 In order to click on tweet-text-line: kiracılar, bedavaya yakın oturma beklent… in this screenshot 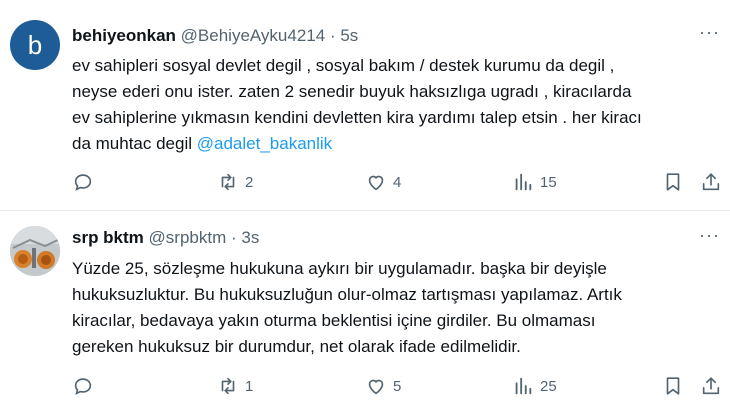, I will do `click(334, 320)`.